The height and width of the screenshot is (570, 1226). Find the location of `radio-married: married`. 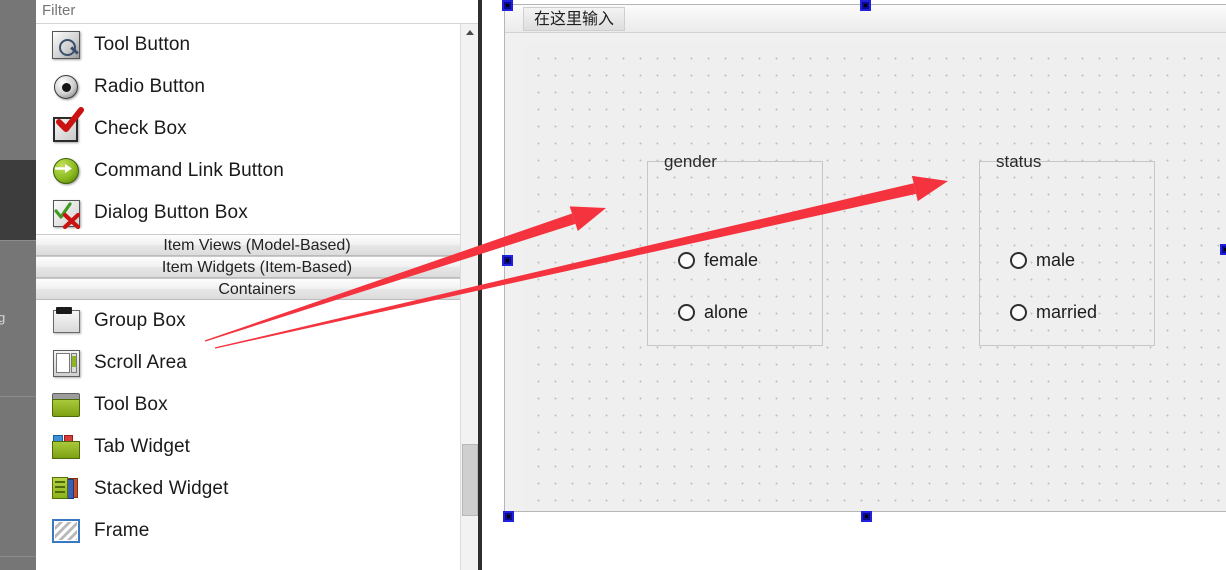

radio-married: married is located at coordinates (1053, 312).